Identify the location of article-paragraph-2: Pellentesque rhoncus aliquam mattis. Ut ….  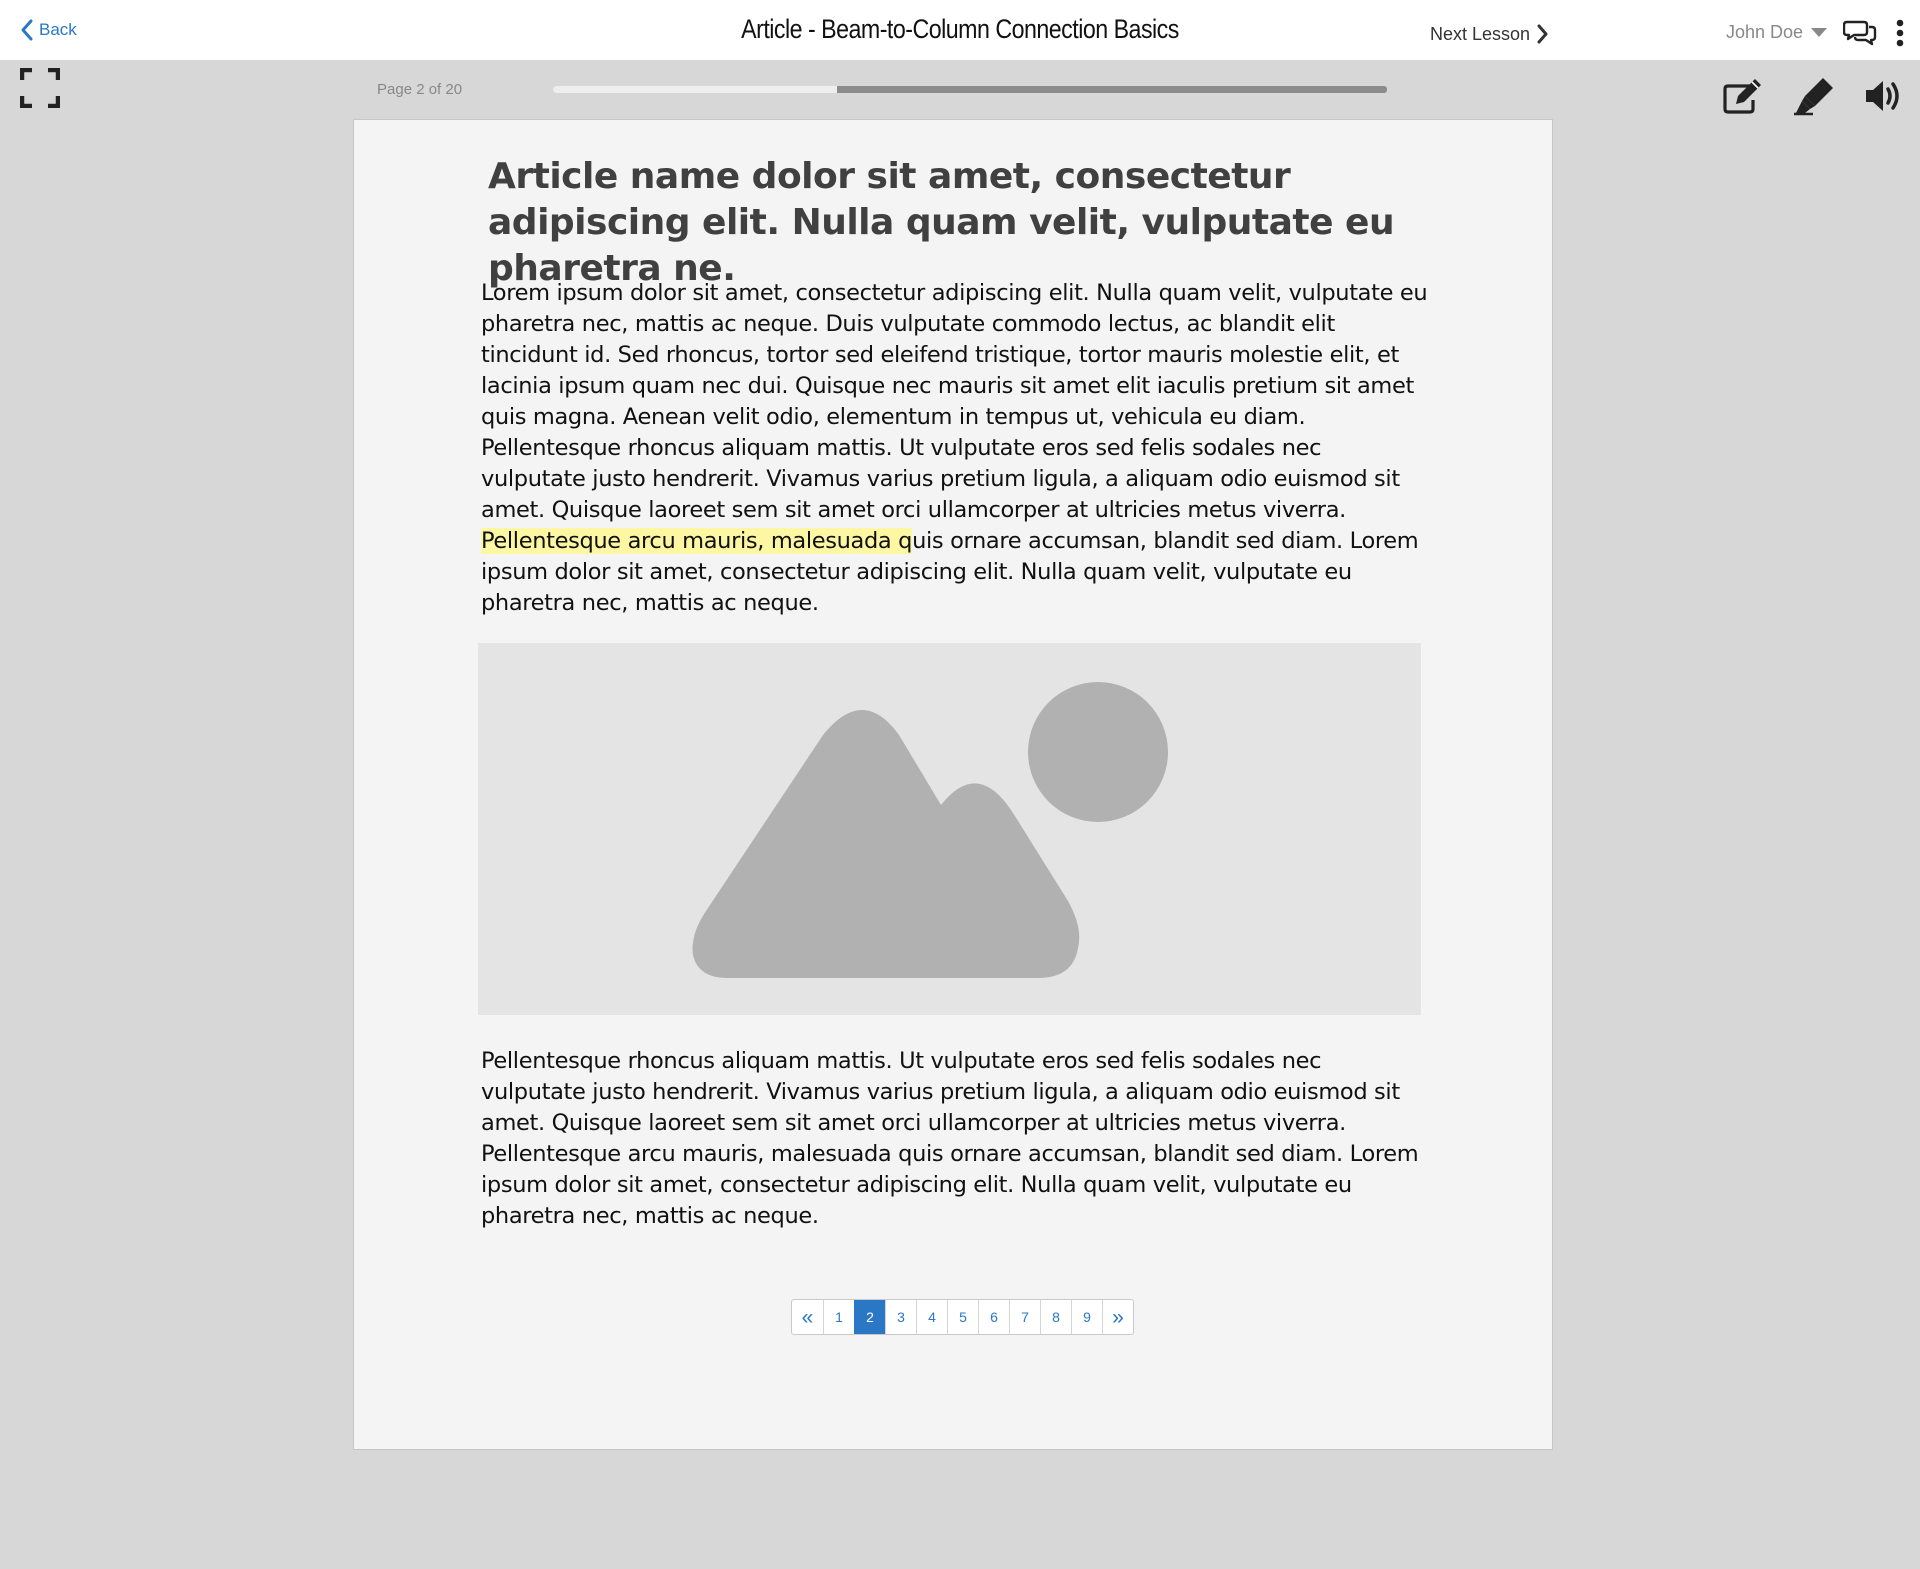
(950, 1138).